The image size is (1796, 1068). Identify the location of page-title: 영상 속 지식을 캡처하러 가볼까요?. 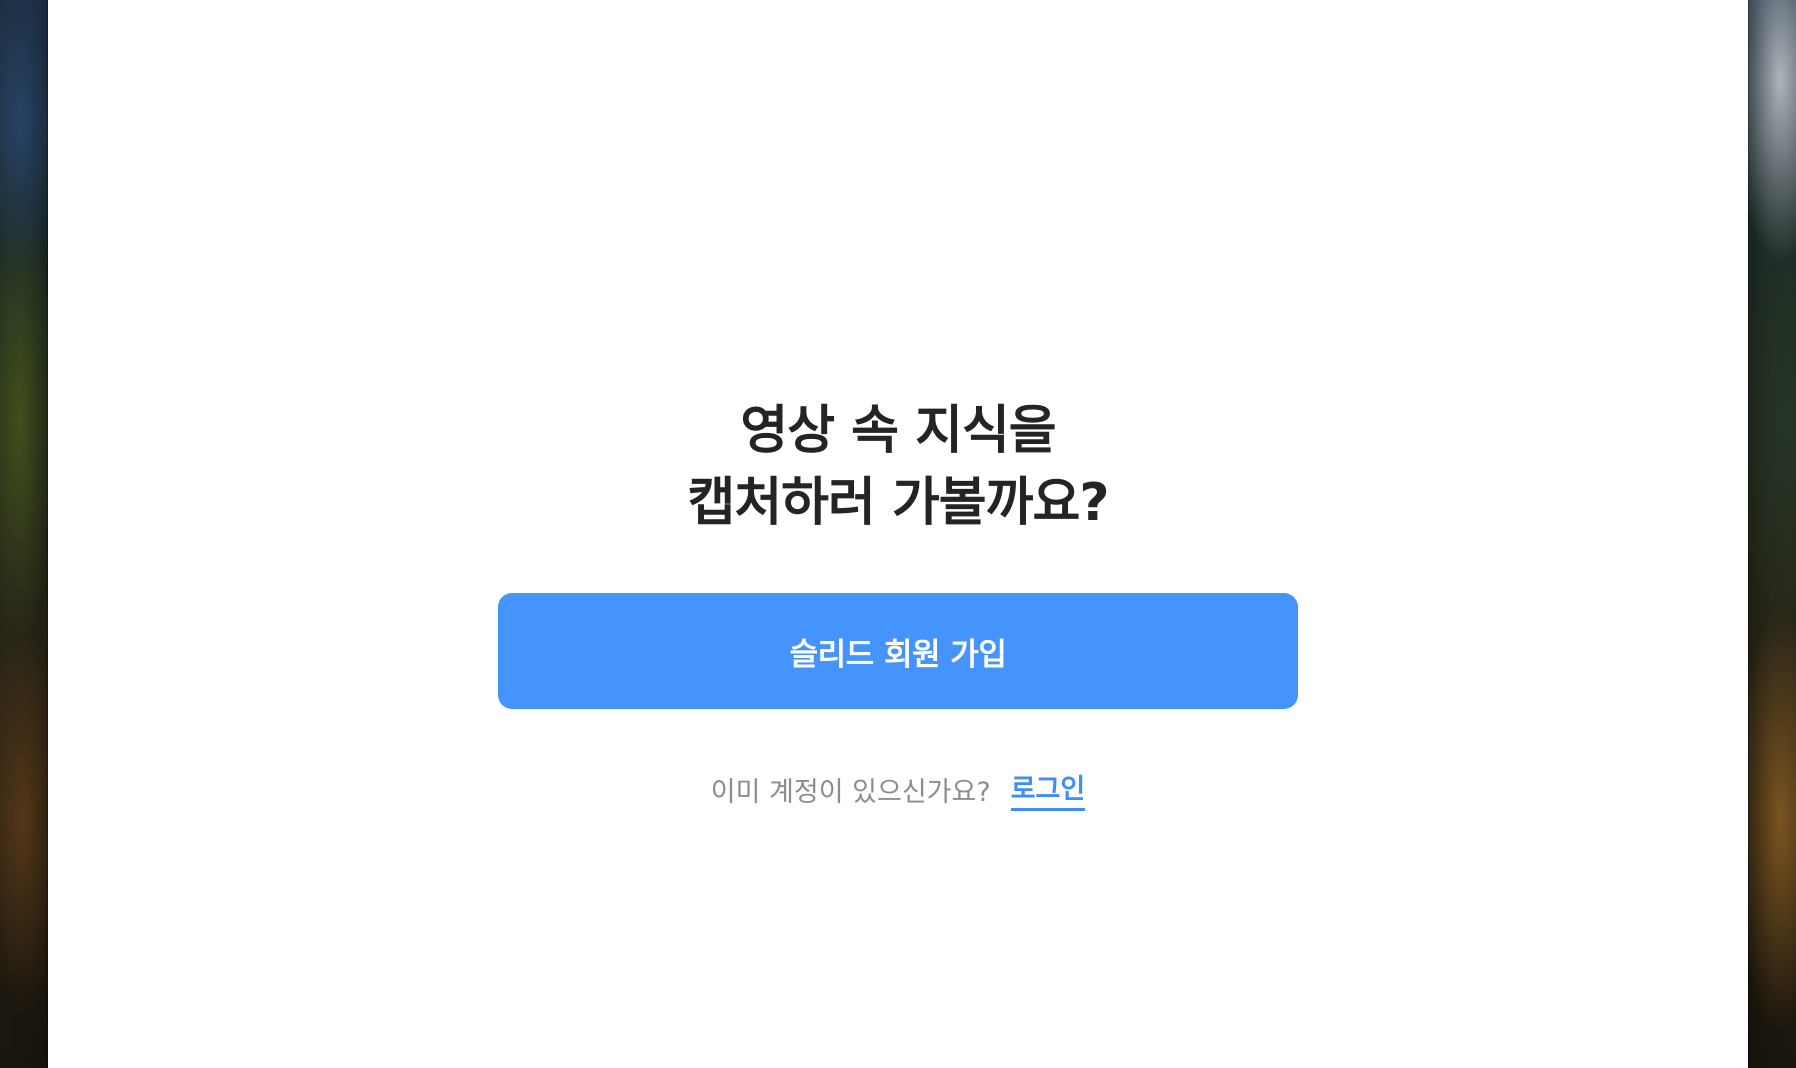
(898, 467).